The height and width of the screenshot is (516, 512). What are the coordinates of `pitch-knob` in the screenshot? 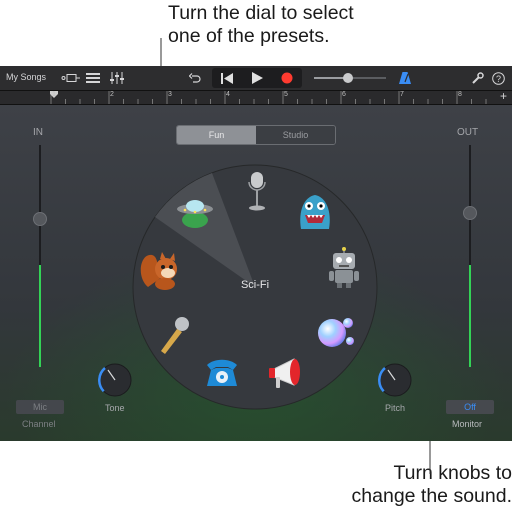 It's located at (395, 380).